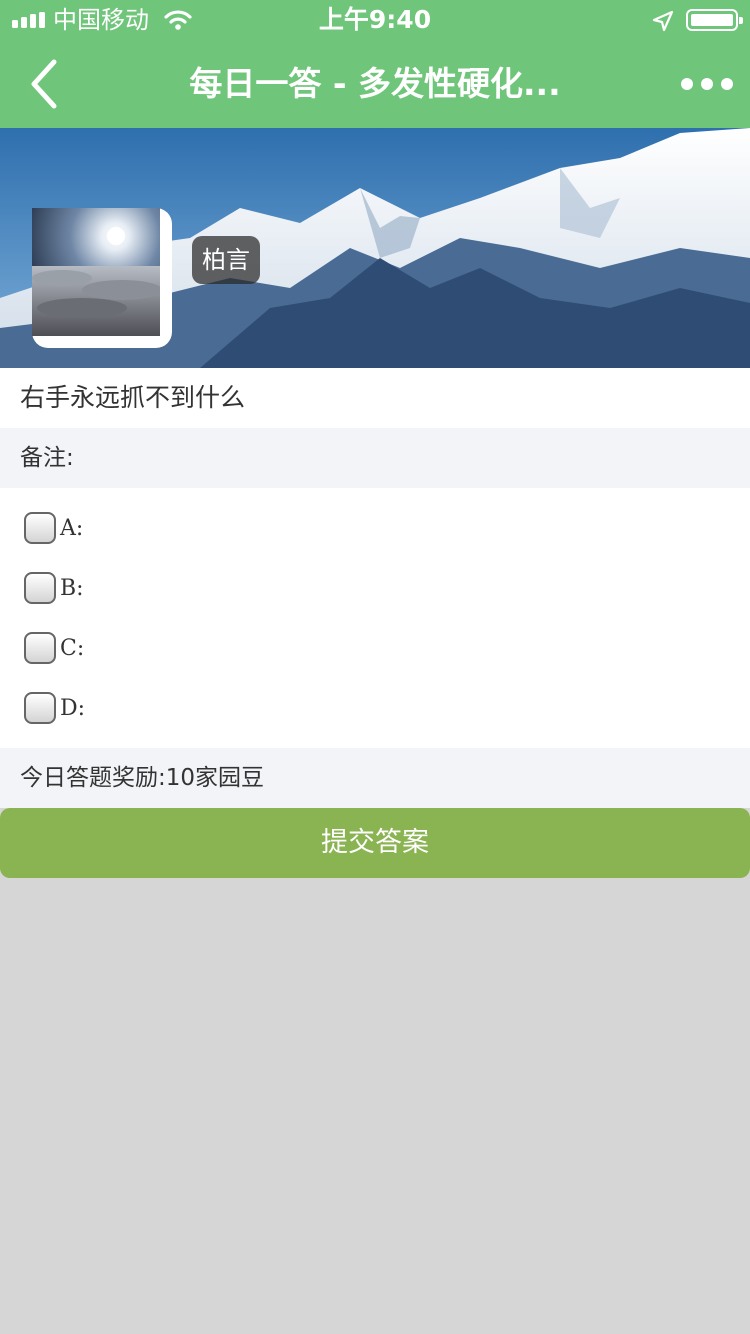  Describe the element at coordinates (72, 648) in the screenshot. I see `option-c-label: C:` at that location.